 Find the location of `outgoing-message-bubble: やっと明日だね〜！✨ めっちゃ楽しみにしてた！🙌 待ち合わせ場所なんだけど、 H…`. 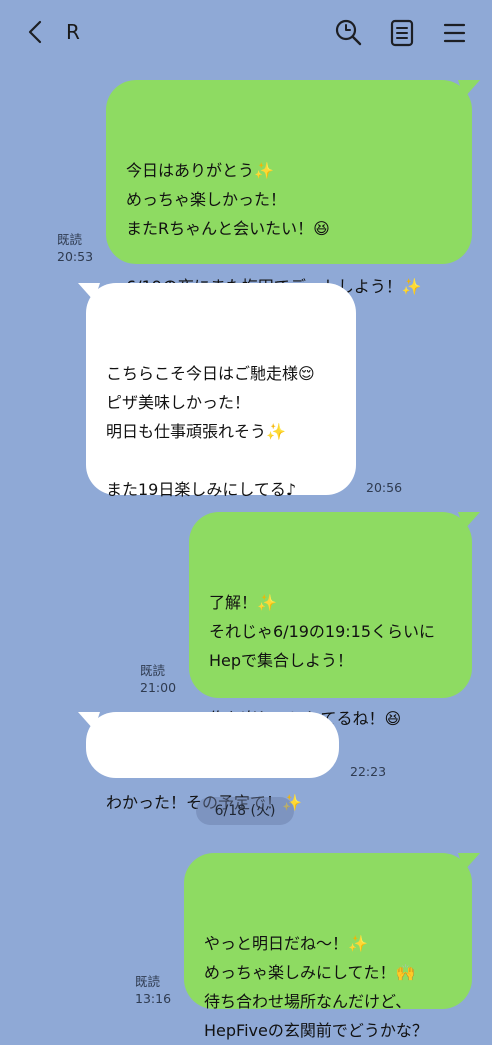

outgoing-message-bubble: やっと明日だね〜！✨ めっちゃ楽しみにしてた！🙌 待ち合わせ場所なんだけど、 H… is located at coordinates (332, 946).